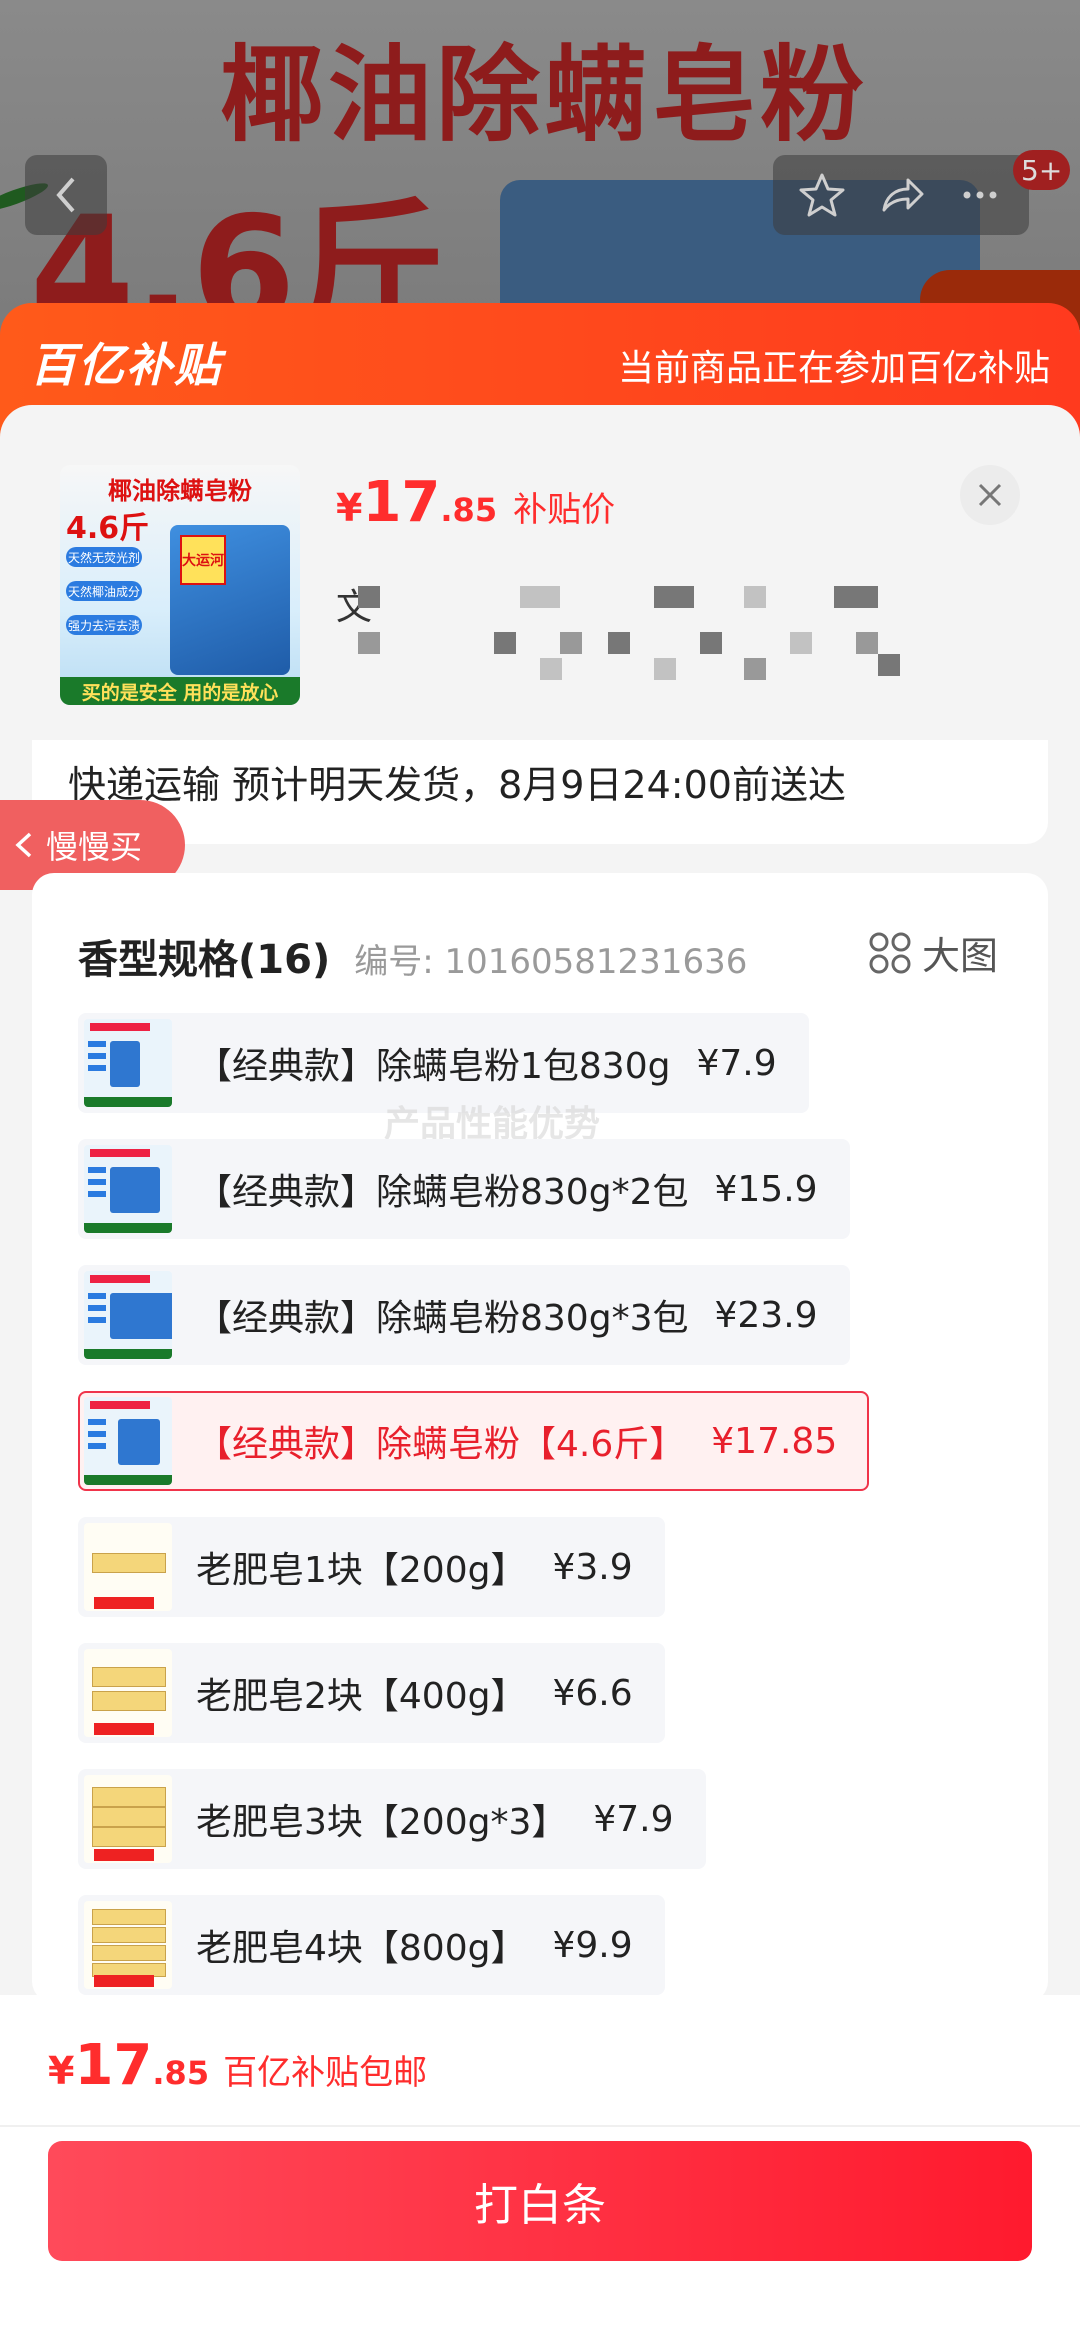 The height and width of the screenshot is (2344, 1080). What do you see at coordinates (774, 1441) in the screenshot?
I see `option-price: ¥17.85` at bounding box center [774, 1441].